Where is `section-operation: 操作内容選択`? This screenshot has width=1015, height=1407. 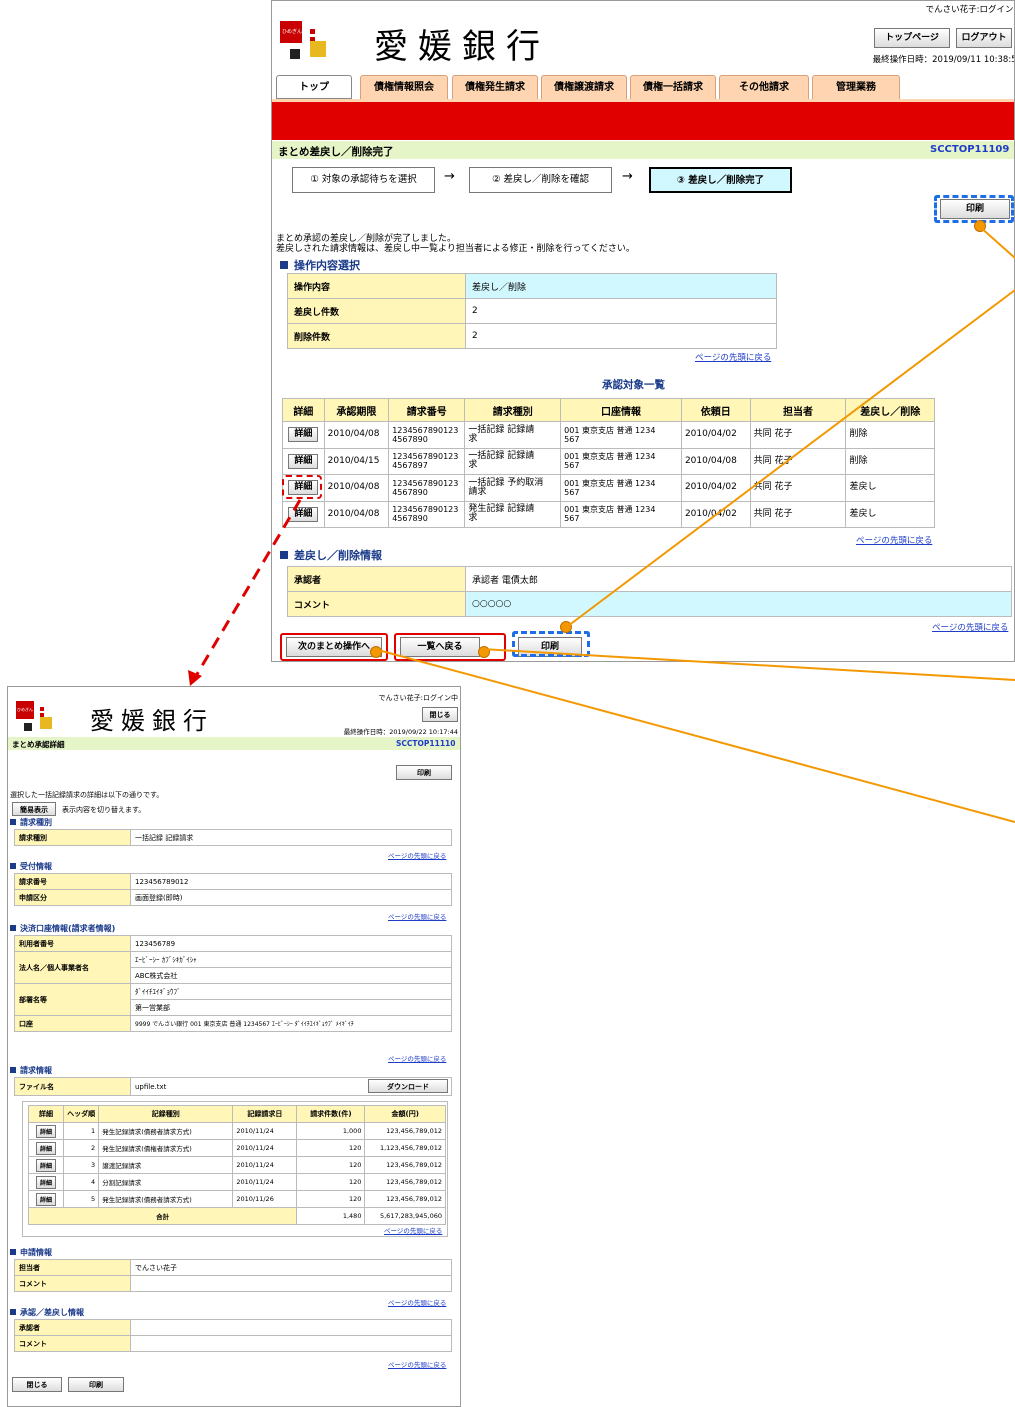 section-operation: 操作内容選択 is located at coordinates (320, 265).